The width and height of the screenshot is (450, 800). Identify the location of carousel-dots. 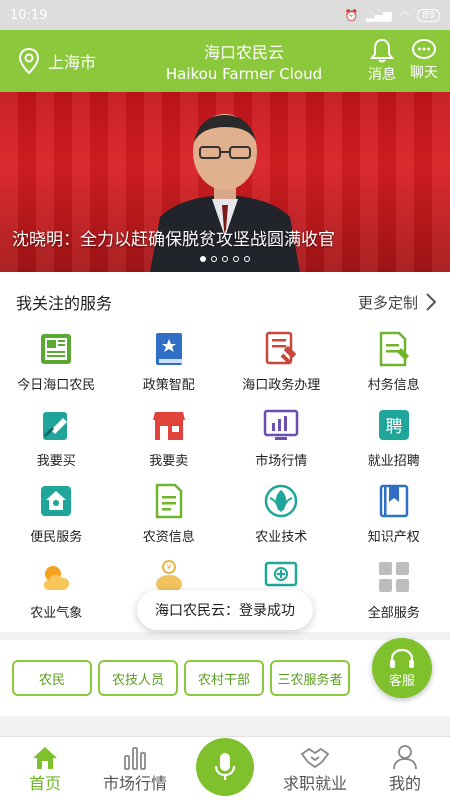
(225, 259).